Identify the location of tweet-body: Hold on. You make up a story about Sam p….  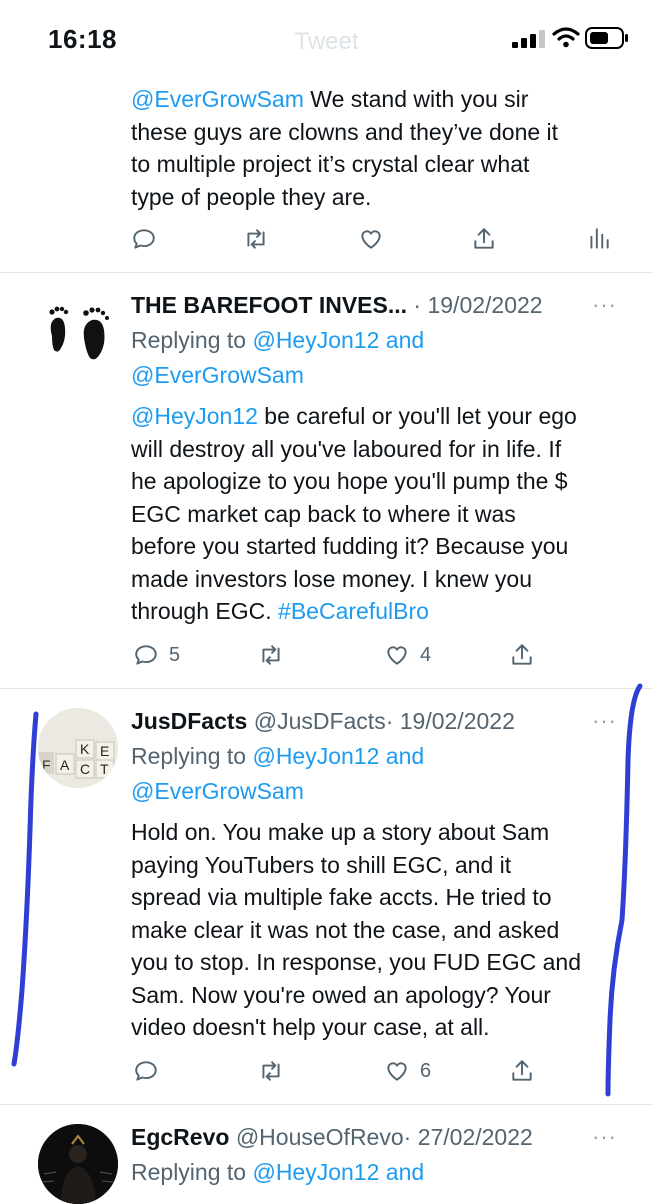
(356, 929).